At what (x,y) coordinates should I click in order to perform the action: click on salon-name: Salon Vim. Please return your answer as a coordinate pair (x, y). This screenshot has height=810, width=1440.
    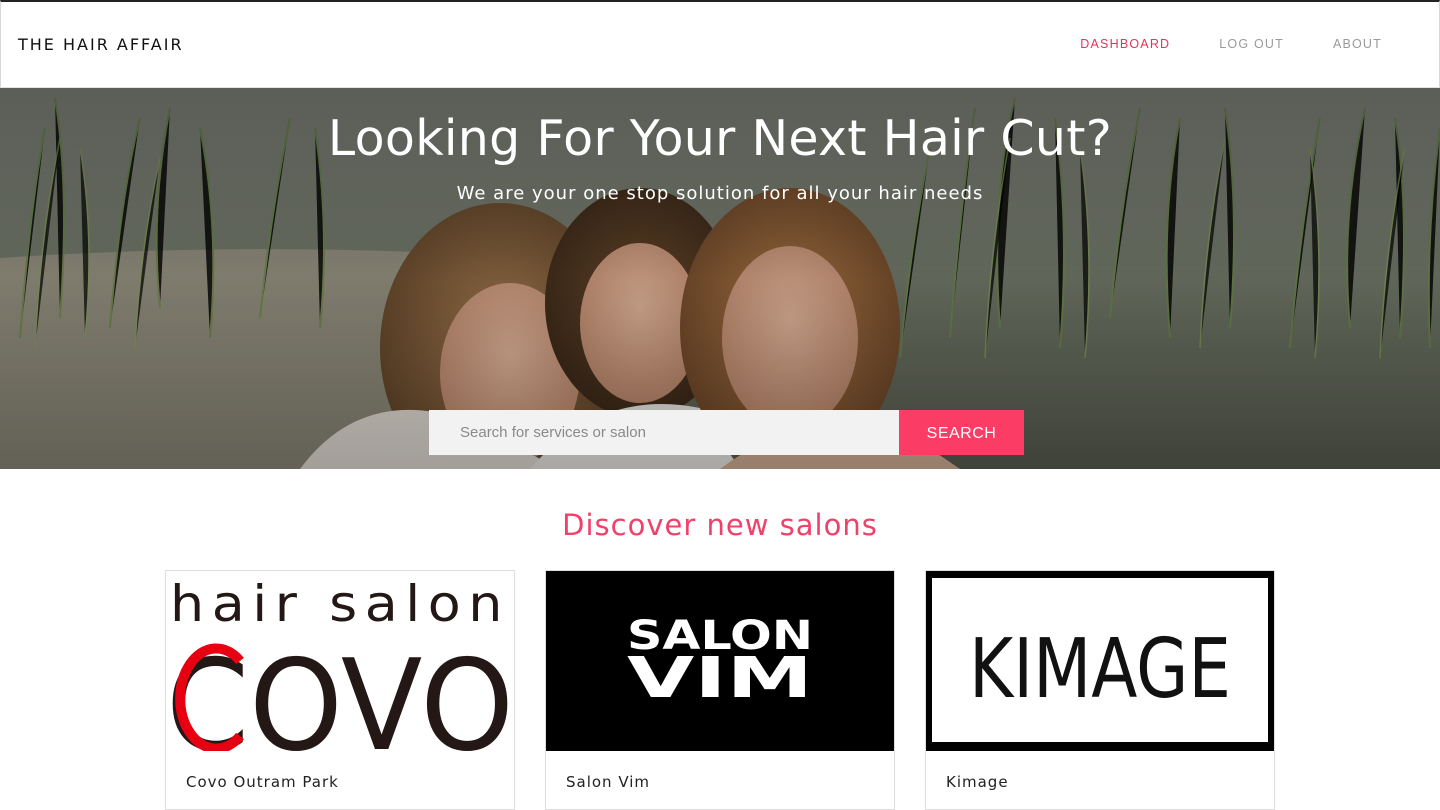
    Looking at the image, I should click on (608, 782).